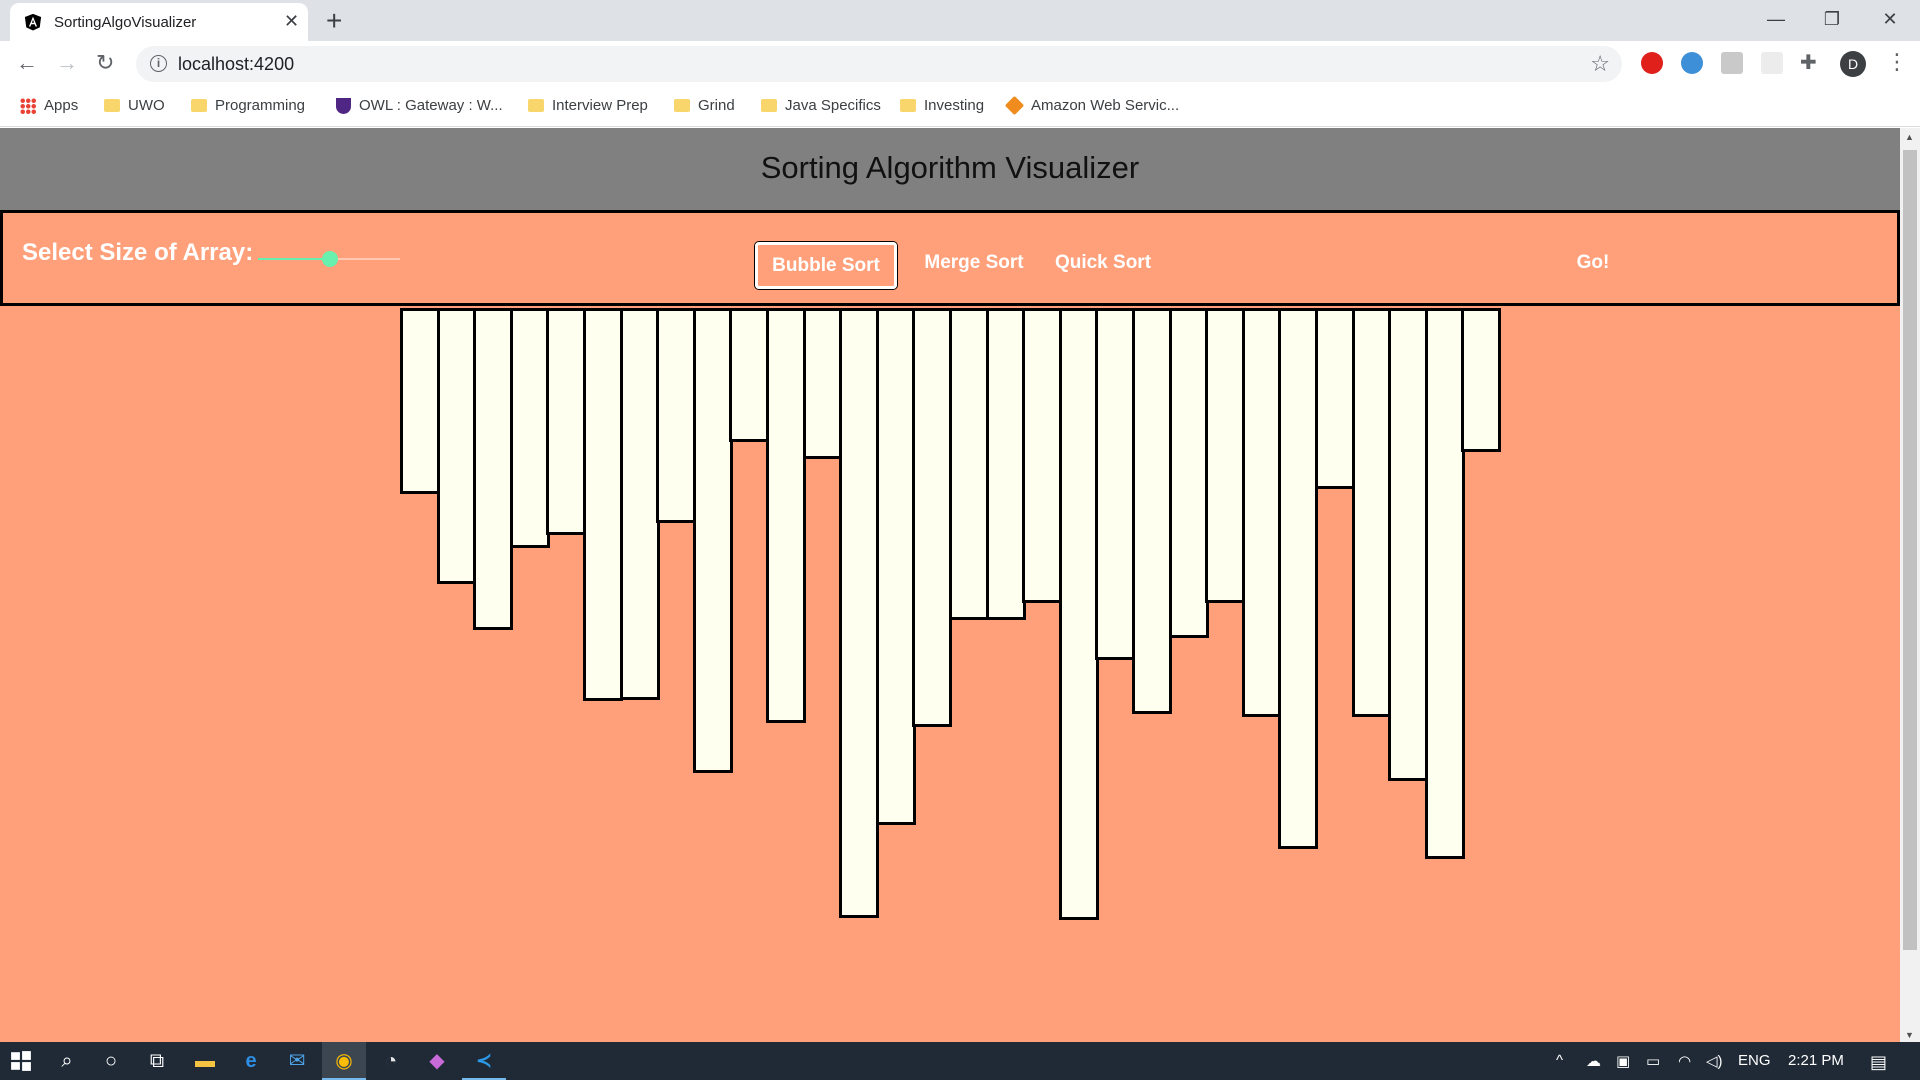 The image size is (1920, 1080). I want to click on browser-tab: SortingAlgoVisualizer ✕, so click(159, 22).